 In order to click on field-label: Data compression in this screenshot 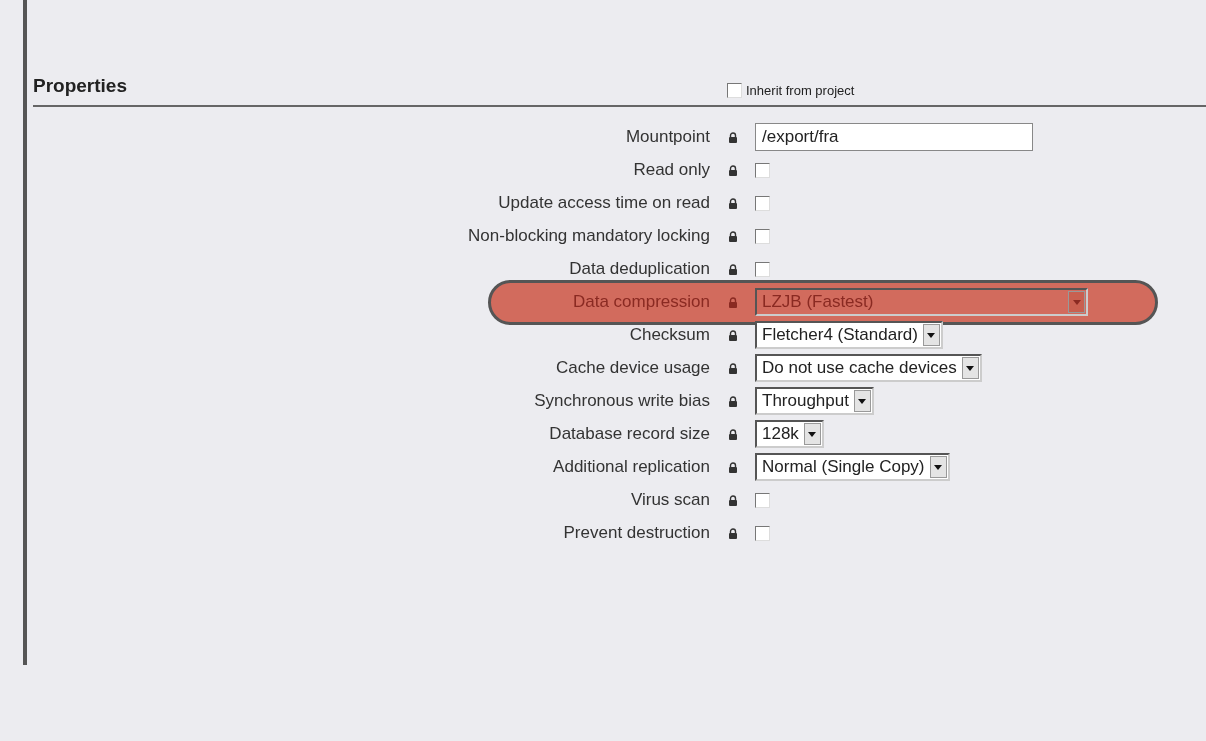, I will do `click(641, 302)`.